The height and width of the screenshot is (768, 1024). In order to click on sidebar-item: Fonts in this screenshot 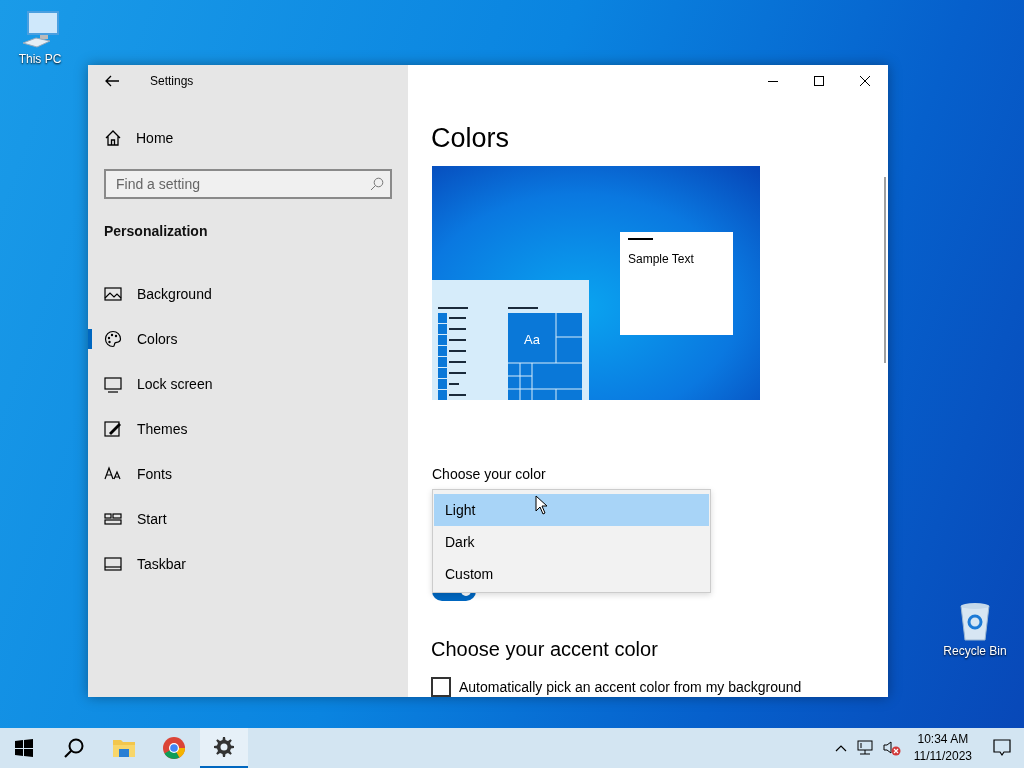, I will do `click(248, 474)`.